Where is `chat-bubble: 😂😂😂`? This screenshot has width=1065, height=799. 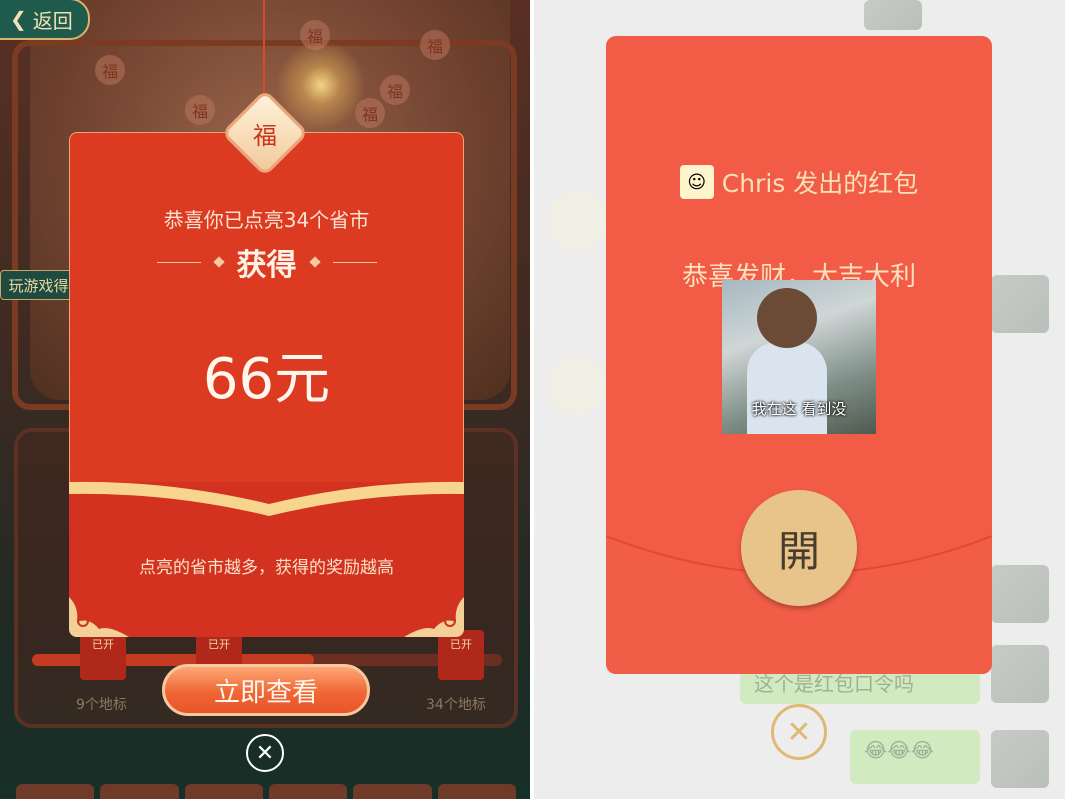
chat-bubble: 😂😂😂 is located at coordinates (915, 757).